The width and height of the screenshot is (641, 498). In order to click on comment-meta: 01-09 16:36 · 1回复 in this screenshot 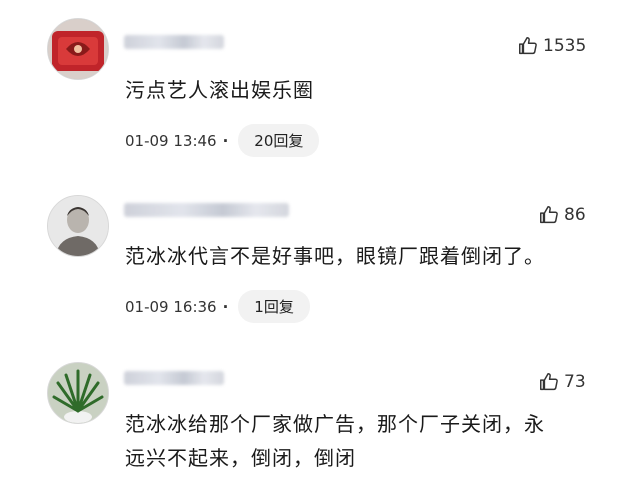, I will do `click(217, 306)`.